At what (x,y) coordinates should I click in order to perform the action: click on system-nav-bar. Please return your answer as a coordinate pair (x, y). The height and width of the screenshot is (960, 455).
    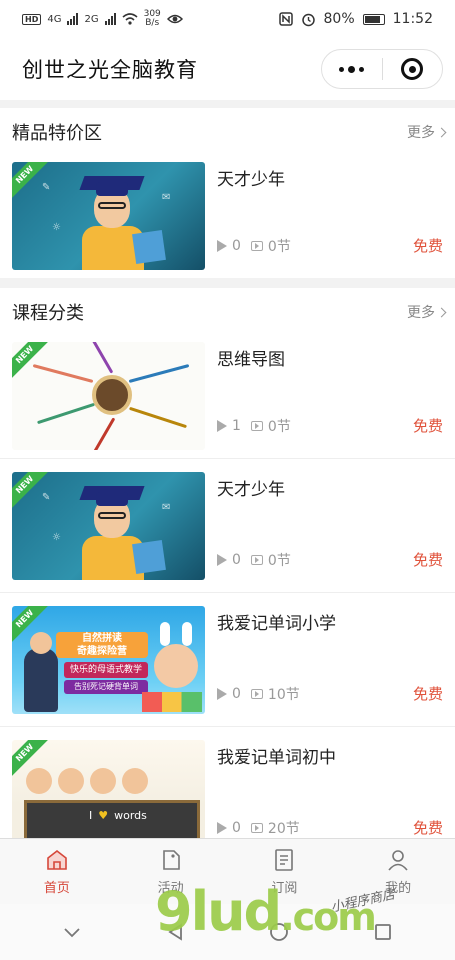
    Looking at the image, I should click on (227, 932).